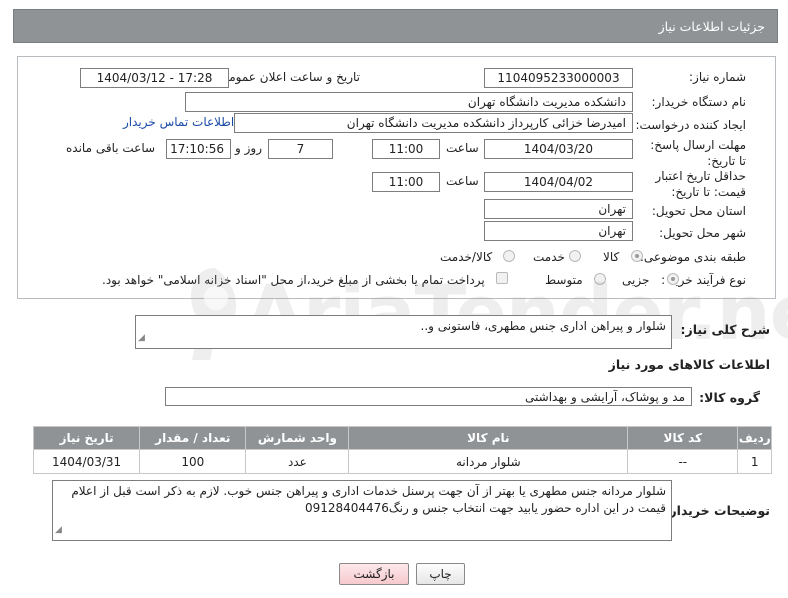 This screenshot has height=598, width=788. Describe the element at coordinates (729, 397) in the screenshot. I see `goods-group-label: گروه کالا:` at that location.